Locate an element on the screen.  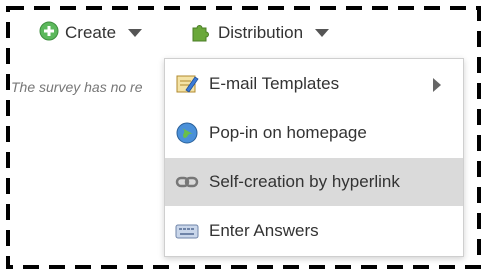
menu-item-label: Self-creation by hyperlink is located at coordinates (304, 181).